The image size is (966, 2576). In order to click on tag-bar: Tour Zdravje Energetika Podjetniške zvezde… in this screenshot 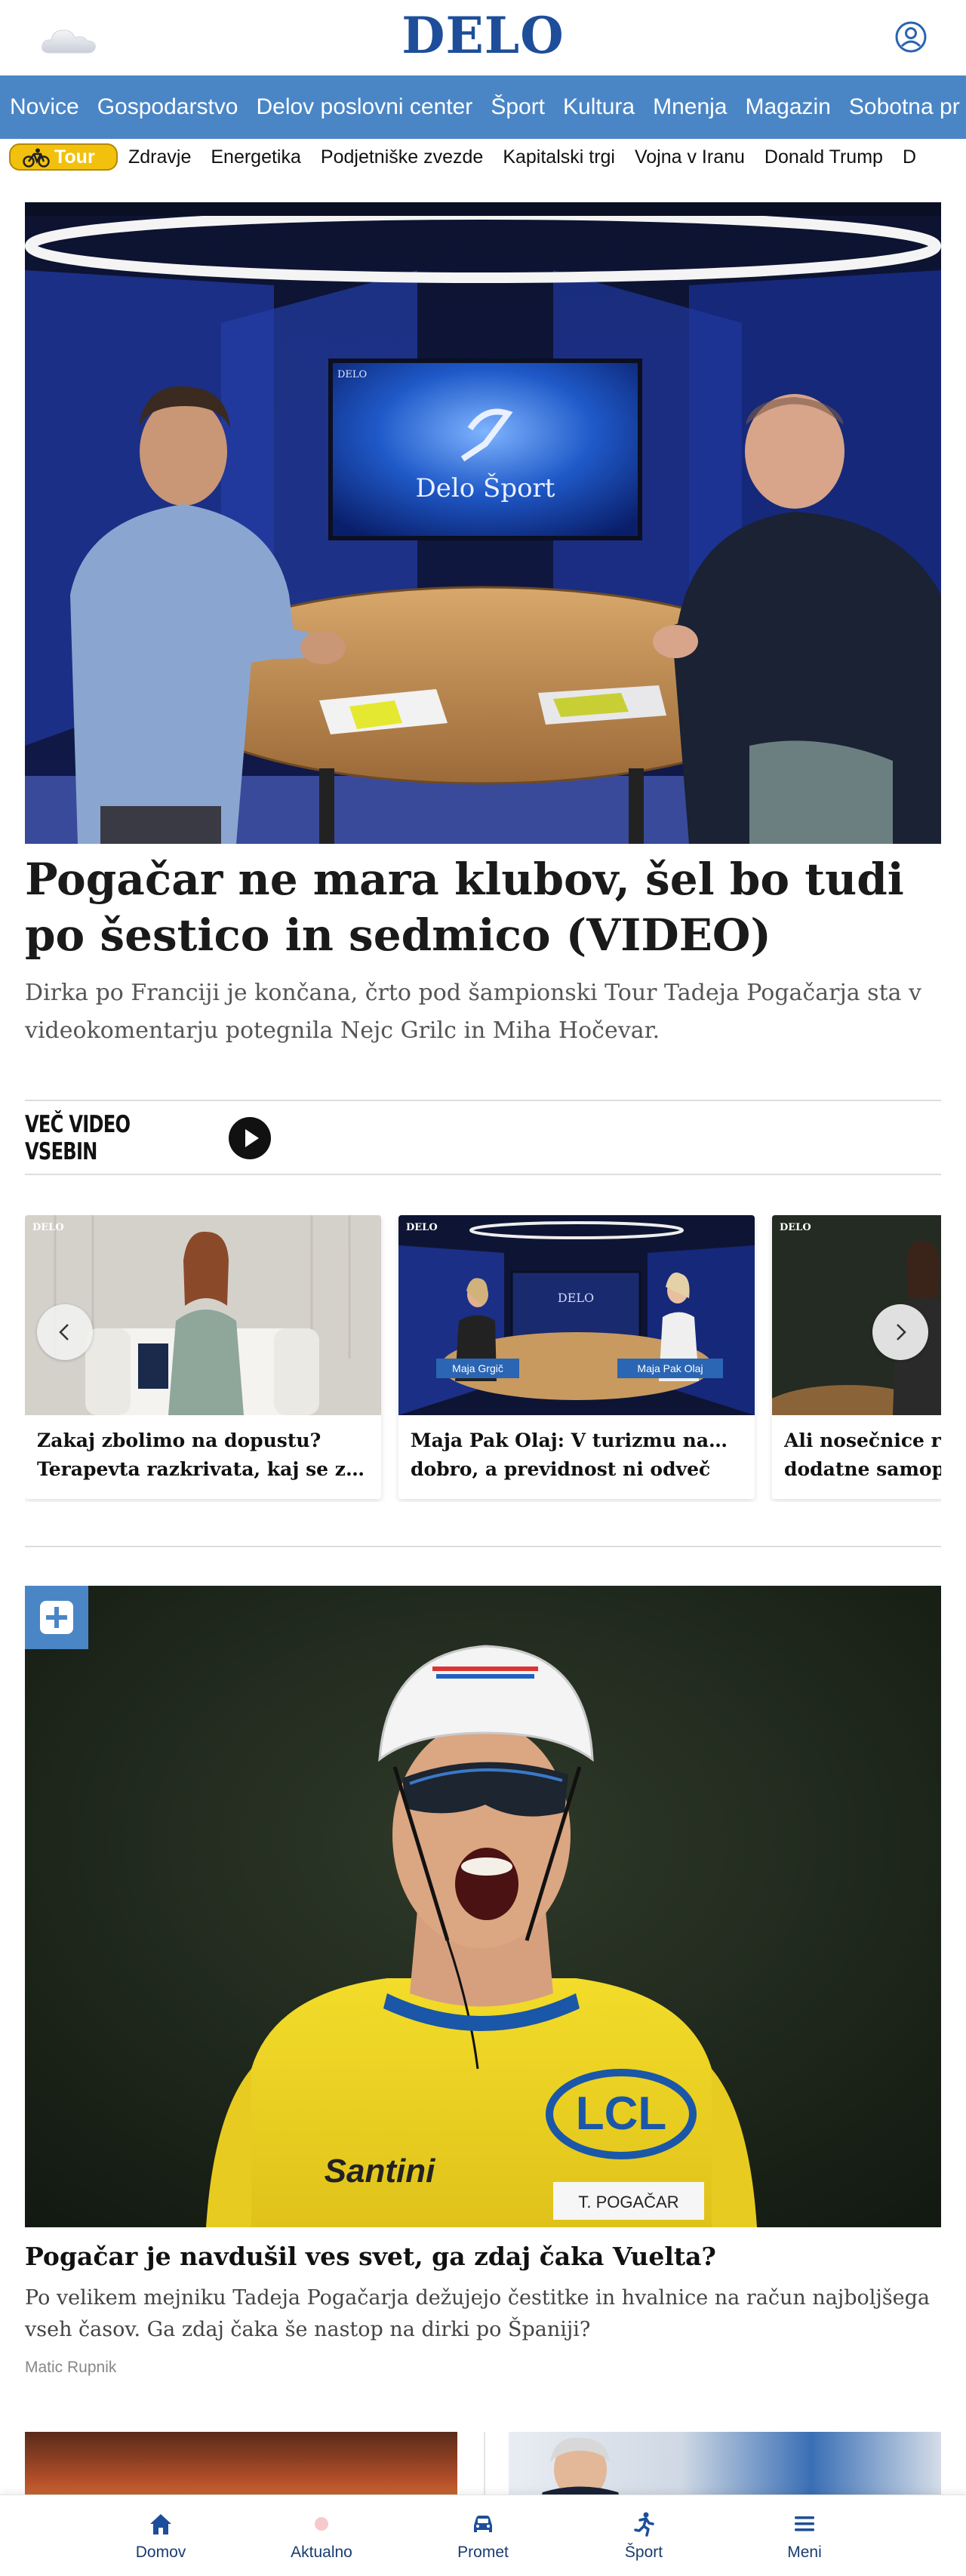, I will do `click(483, 157)`.